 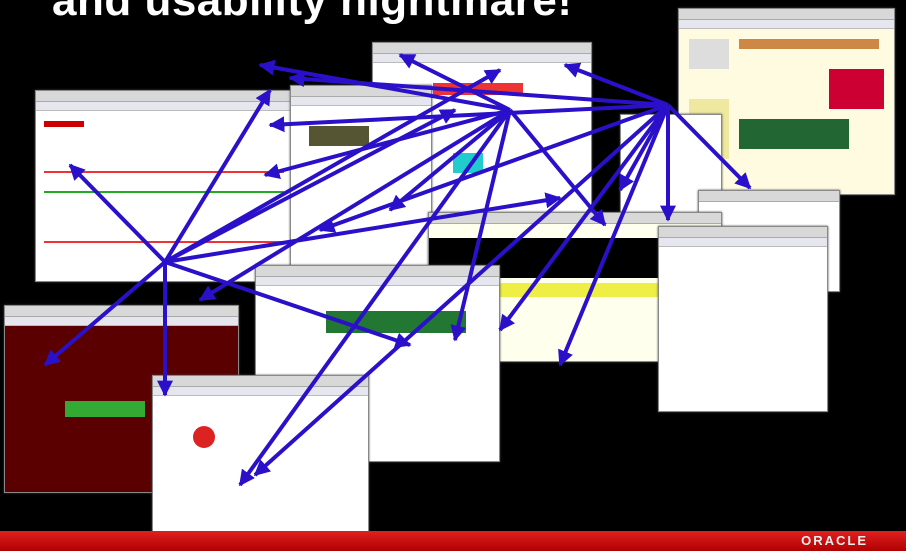 What do you see at coordinates (453, 541) in the screenshot?
I see `footer-bar: ORACLE` at bounding box center [453, 541].